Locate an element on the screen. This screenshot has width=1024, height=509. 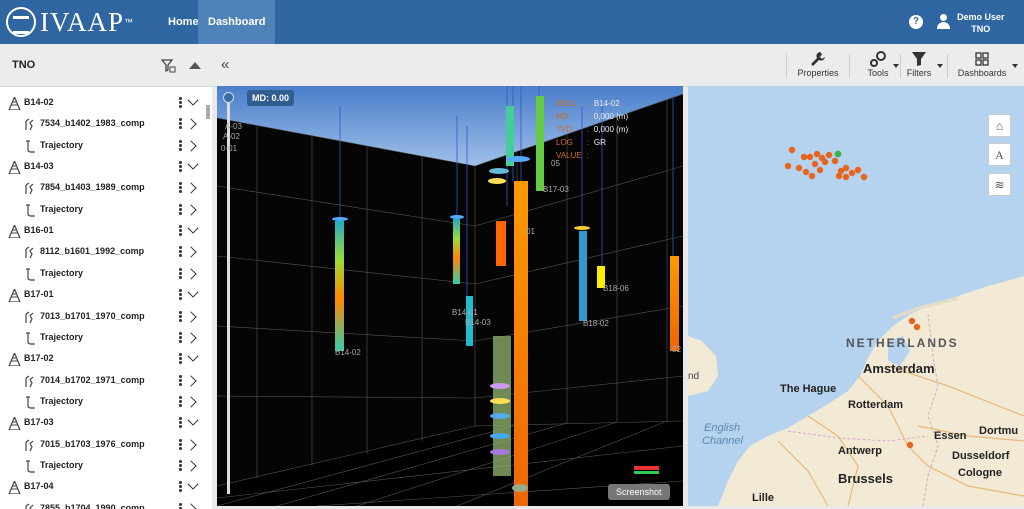
screenshot-button: Screenshot is located at coordinates (639, 492).